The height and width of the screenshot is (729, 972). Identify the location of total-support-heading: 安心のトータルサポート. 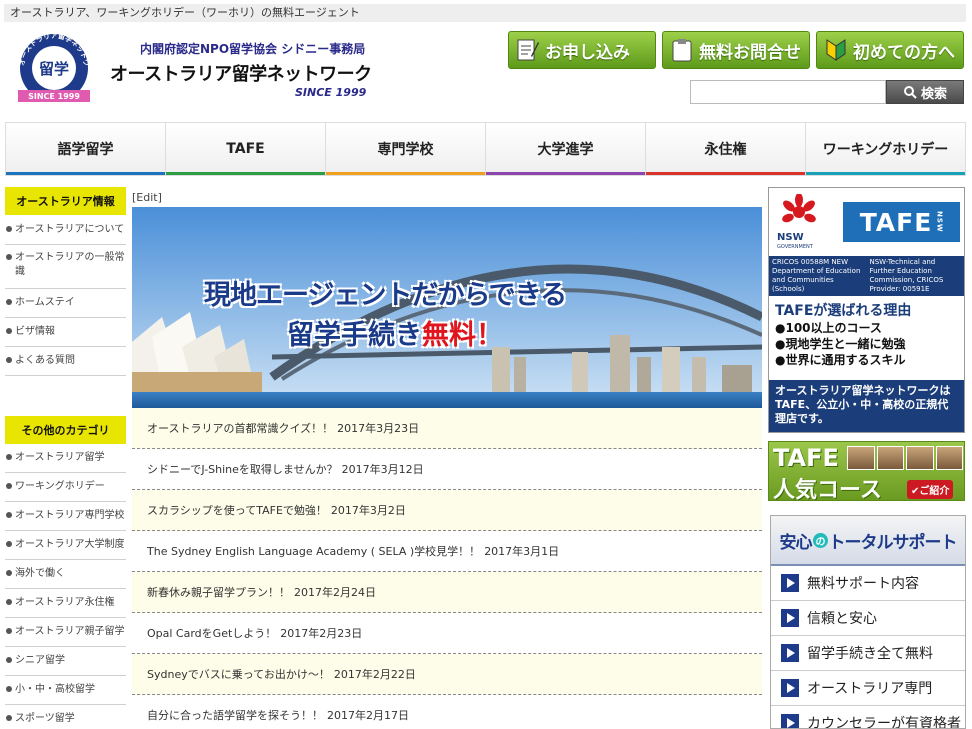
(868, 541).